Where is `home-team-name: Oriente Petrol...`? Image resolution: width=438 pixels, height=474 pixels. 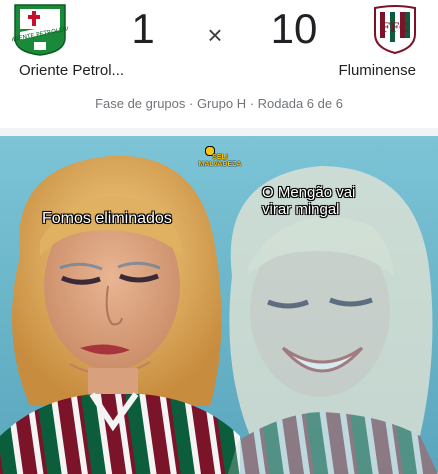
home-team-name: Oriente Petrol... is located at coordinates (71, 70).